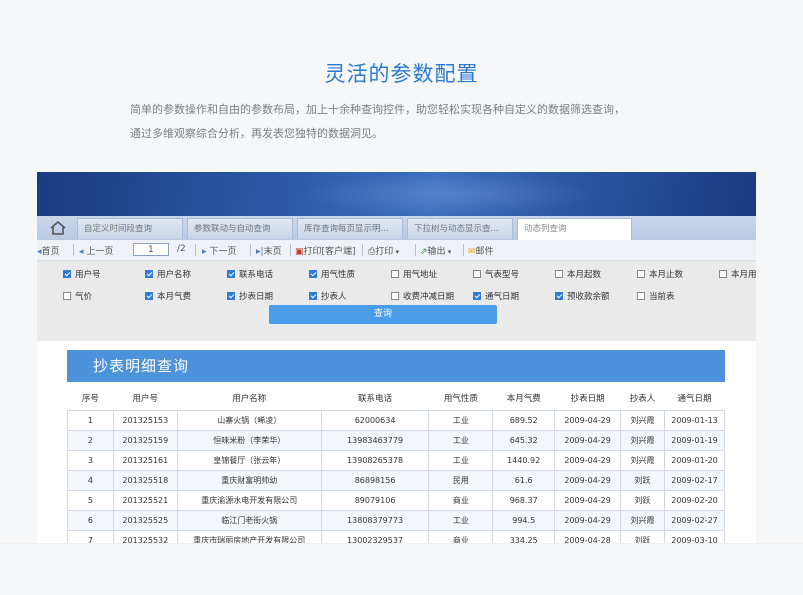 This screenshot has height=595, width=803. Describe the element at coordinates (694, 520) in the screenshot. I see `table-cell: 2009-02-27` at that location.